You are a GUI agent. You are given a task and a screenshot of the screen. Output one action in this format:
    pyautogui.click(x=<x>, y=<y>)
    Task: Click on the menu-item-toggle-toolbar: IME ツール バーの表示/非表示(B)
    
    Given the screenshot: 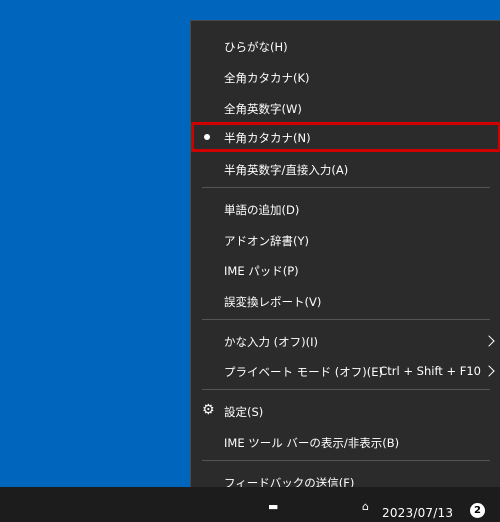 What is the action you would take?
    pyautogui.click(x=345, y=442)
    